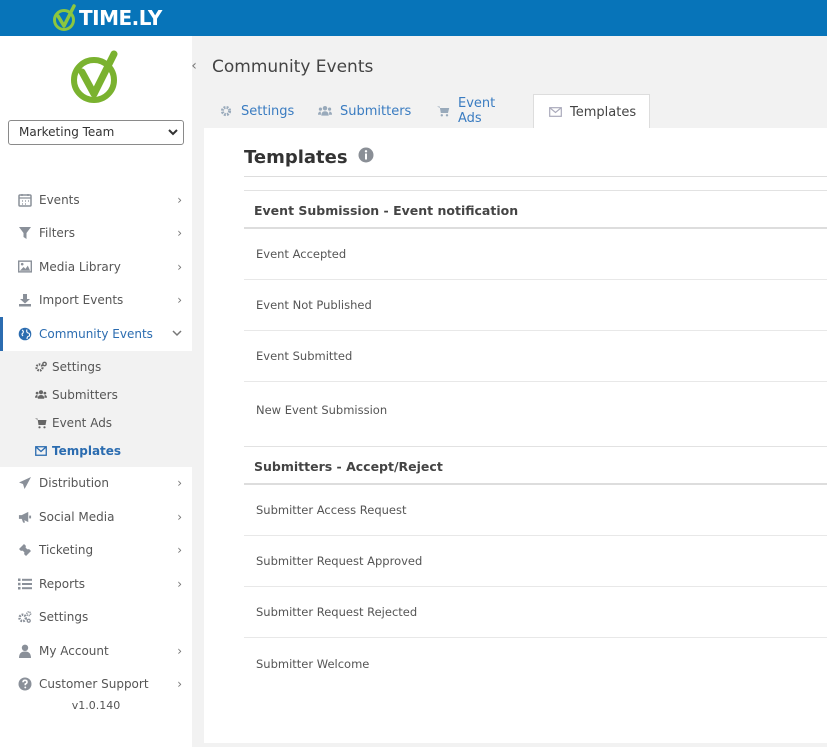  What do you see at coordinates (196, 391) in the screenshot?
I see `sidebar-collapse-strip` at bounding box center [196, 391].